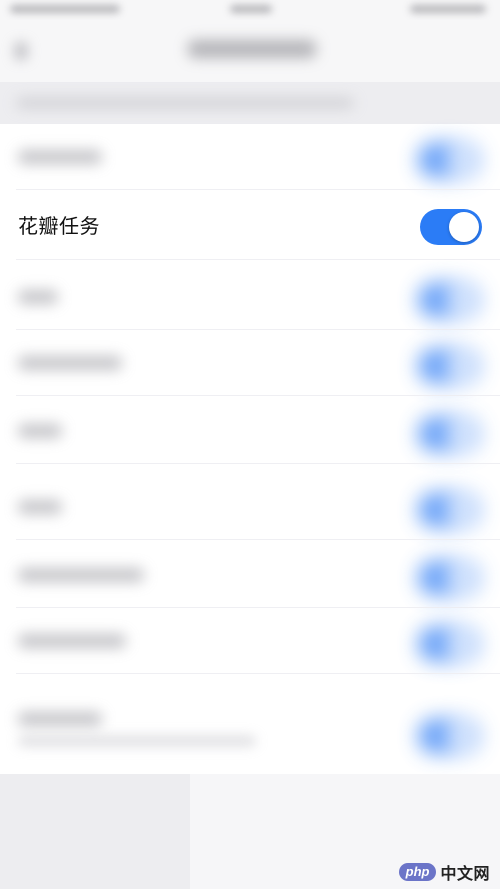  I want to click on settings-row-petal-task: 花瓣任务, so click(250, 227).